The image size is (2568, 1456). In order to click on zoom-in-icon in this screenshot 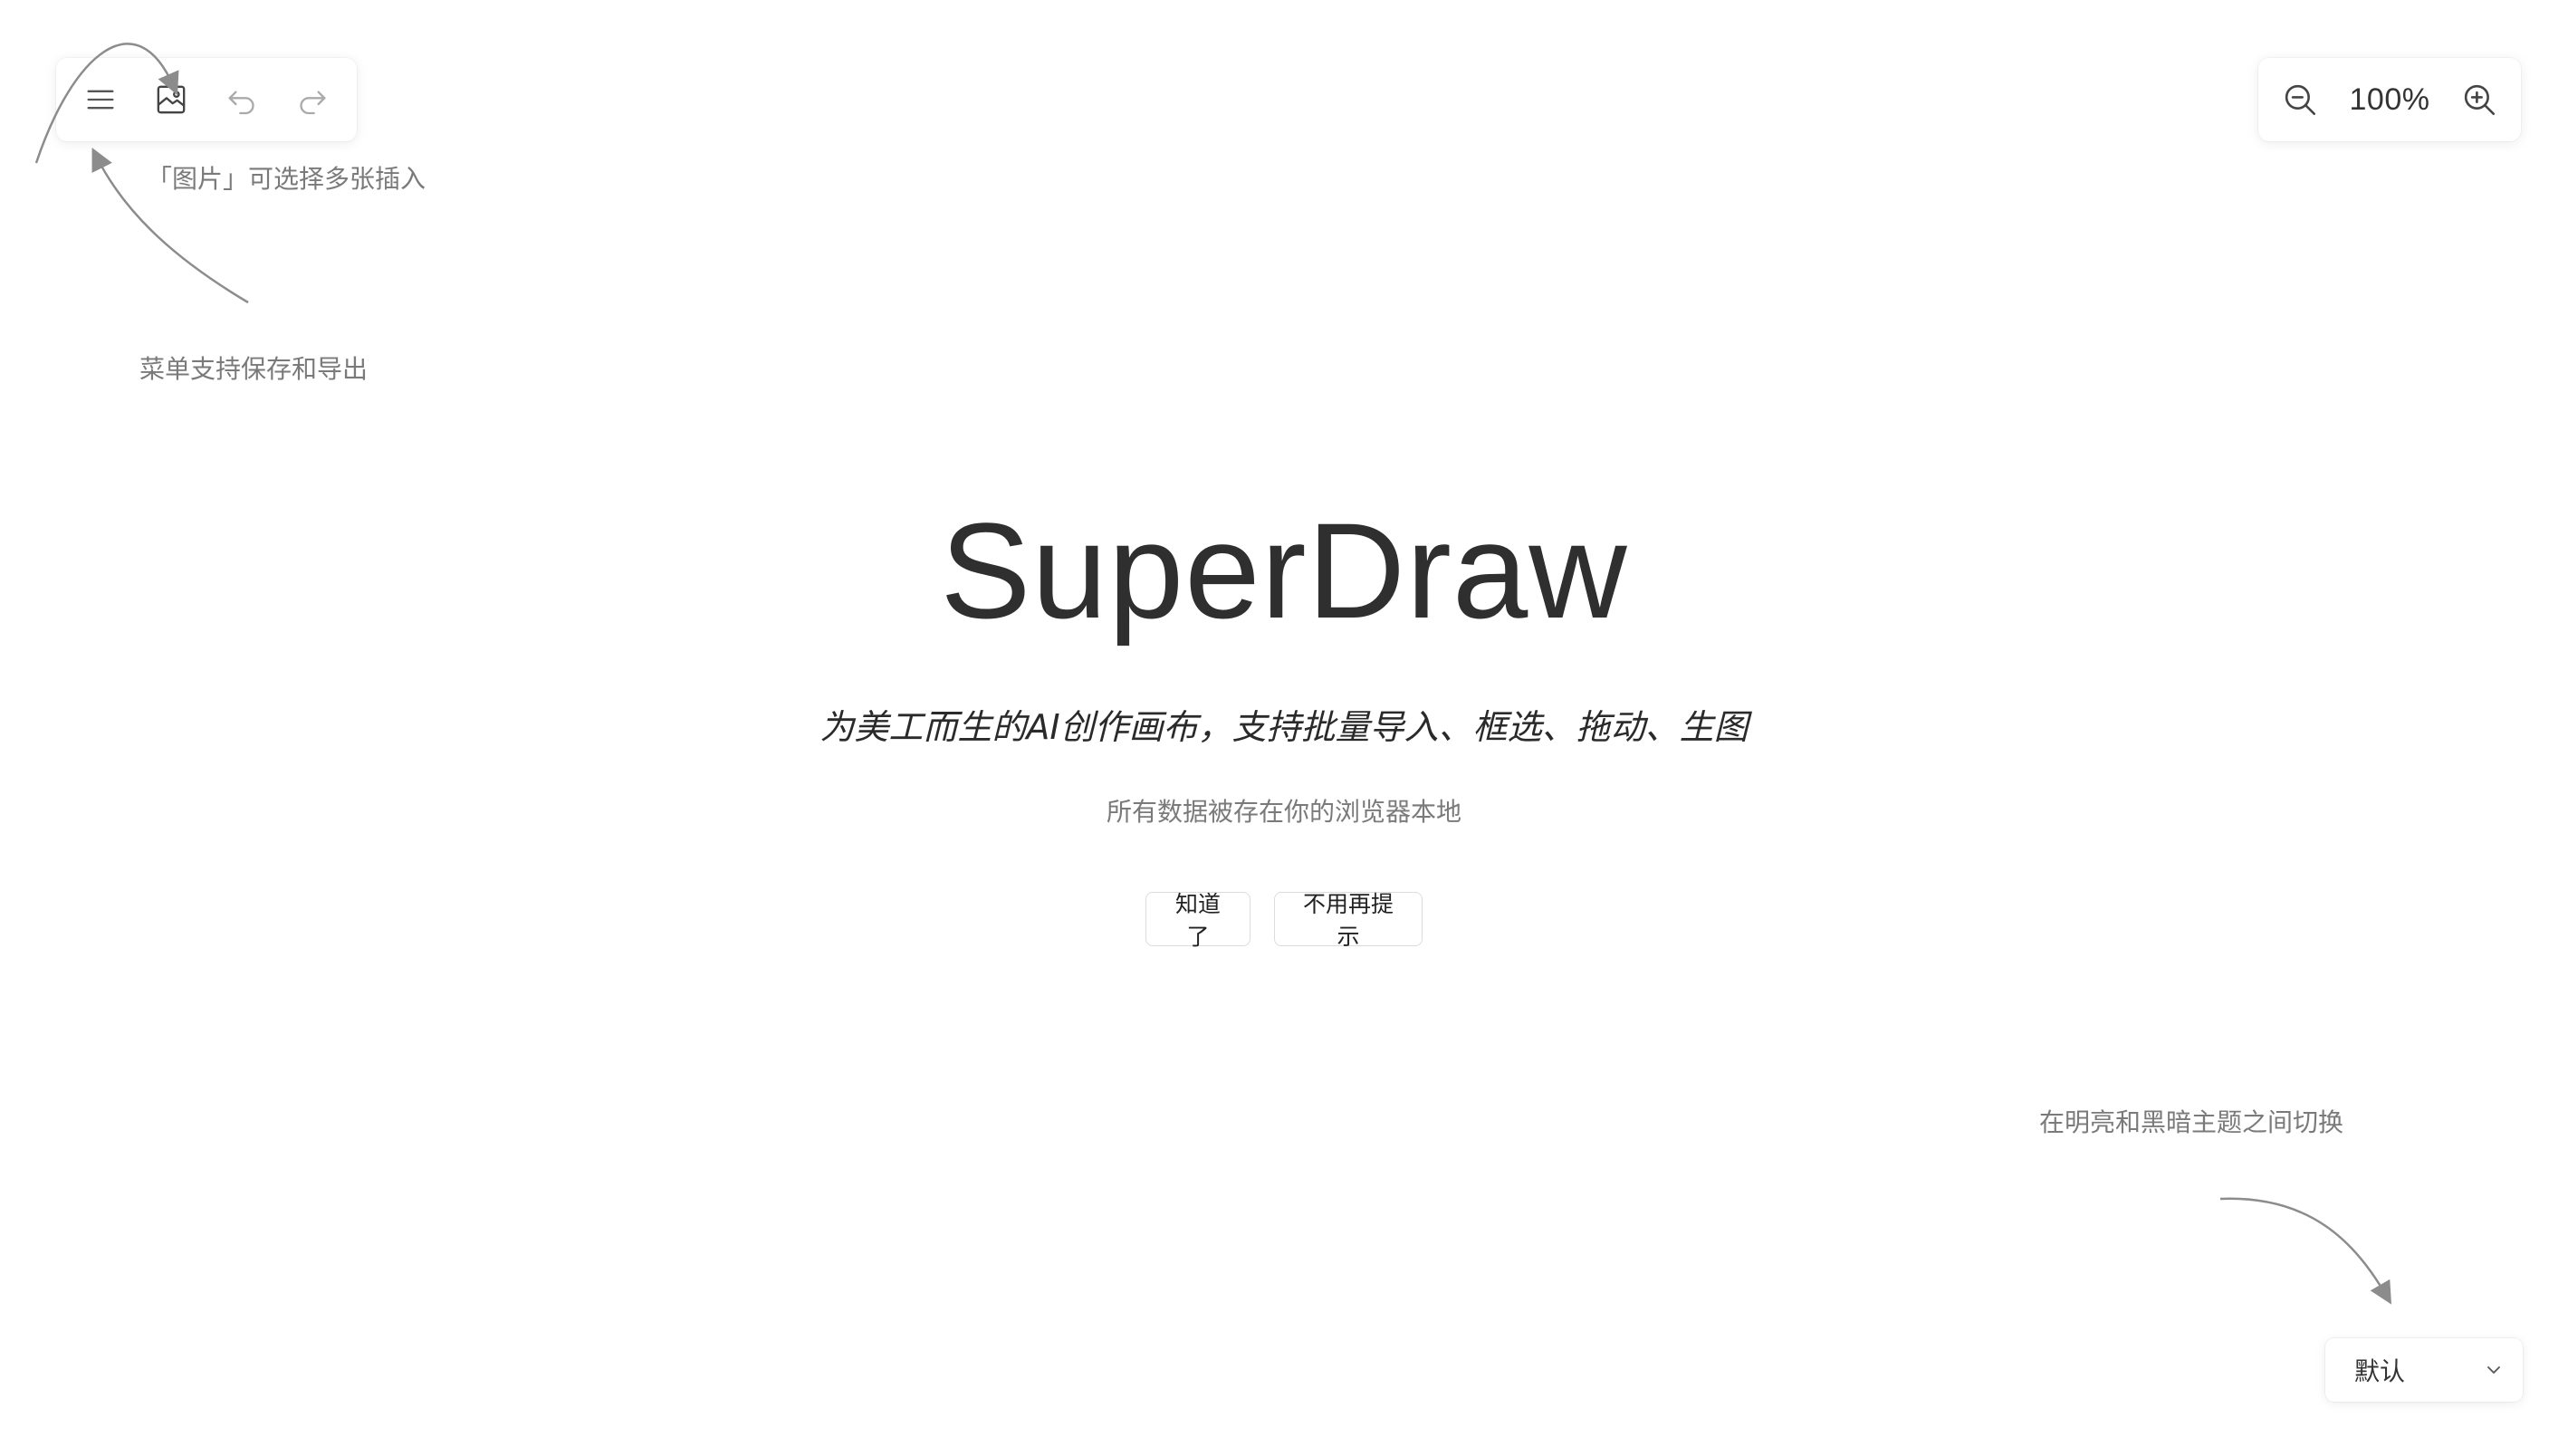, I will do `click(2480, 100)`.